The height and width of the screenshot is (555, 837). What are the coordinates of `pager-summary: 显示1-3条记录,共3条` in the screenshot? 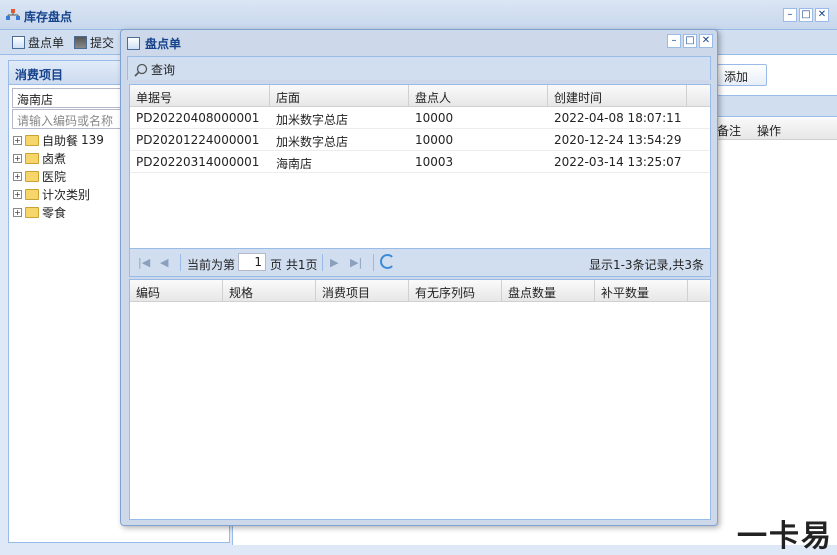 It's located at (646, 265).